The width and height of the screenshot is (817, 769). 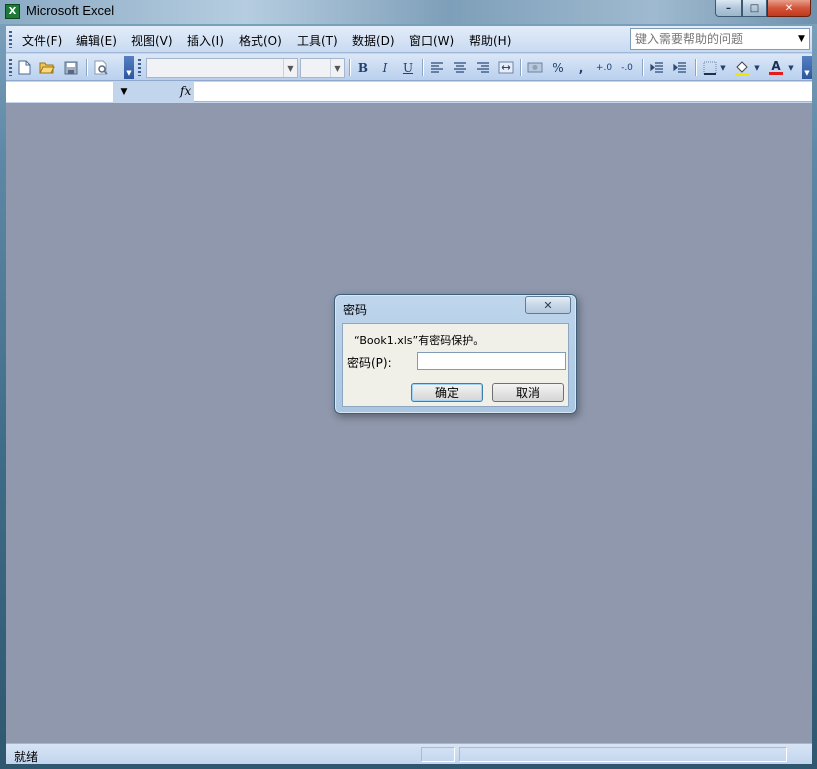 I want to click on menu-window: 窗口(W), so click(x=431, y=40).